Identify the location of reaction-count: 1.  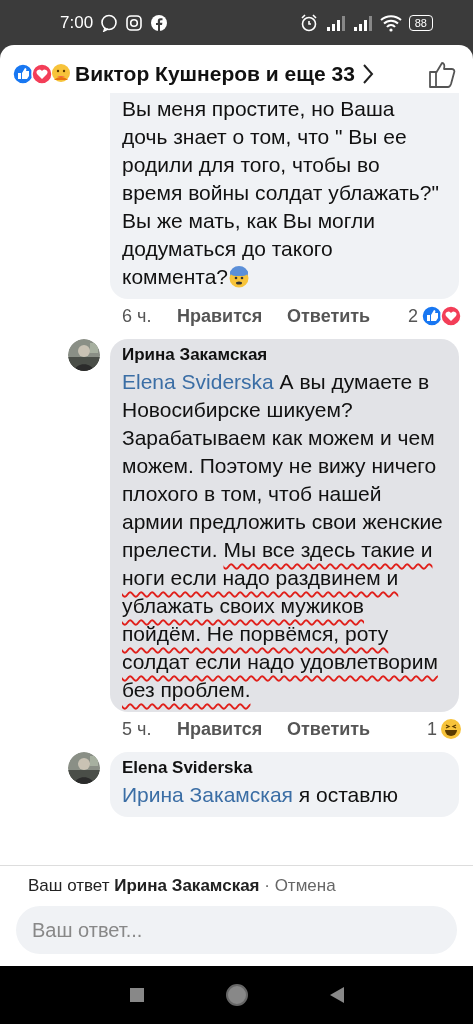
(432, 729).